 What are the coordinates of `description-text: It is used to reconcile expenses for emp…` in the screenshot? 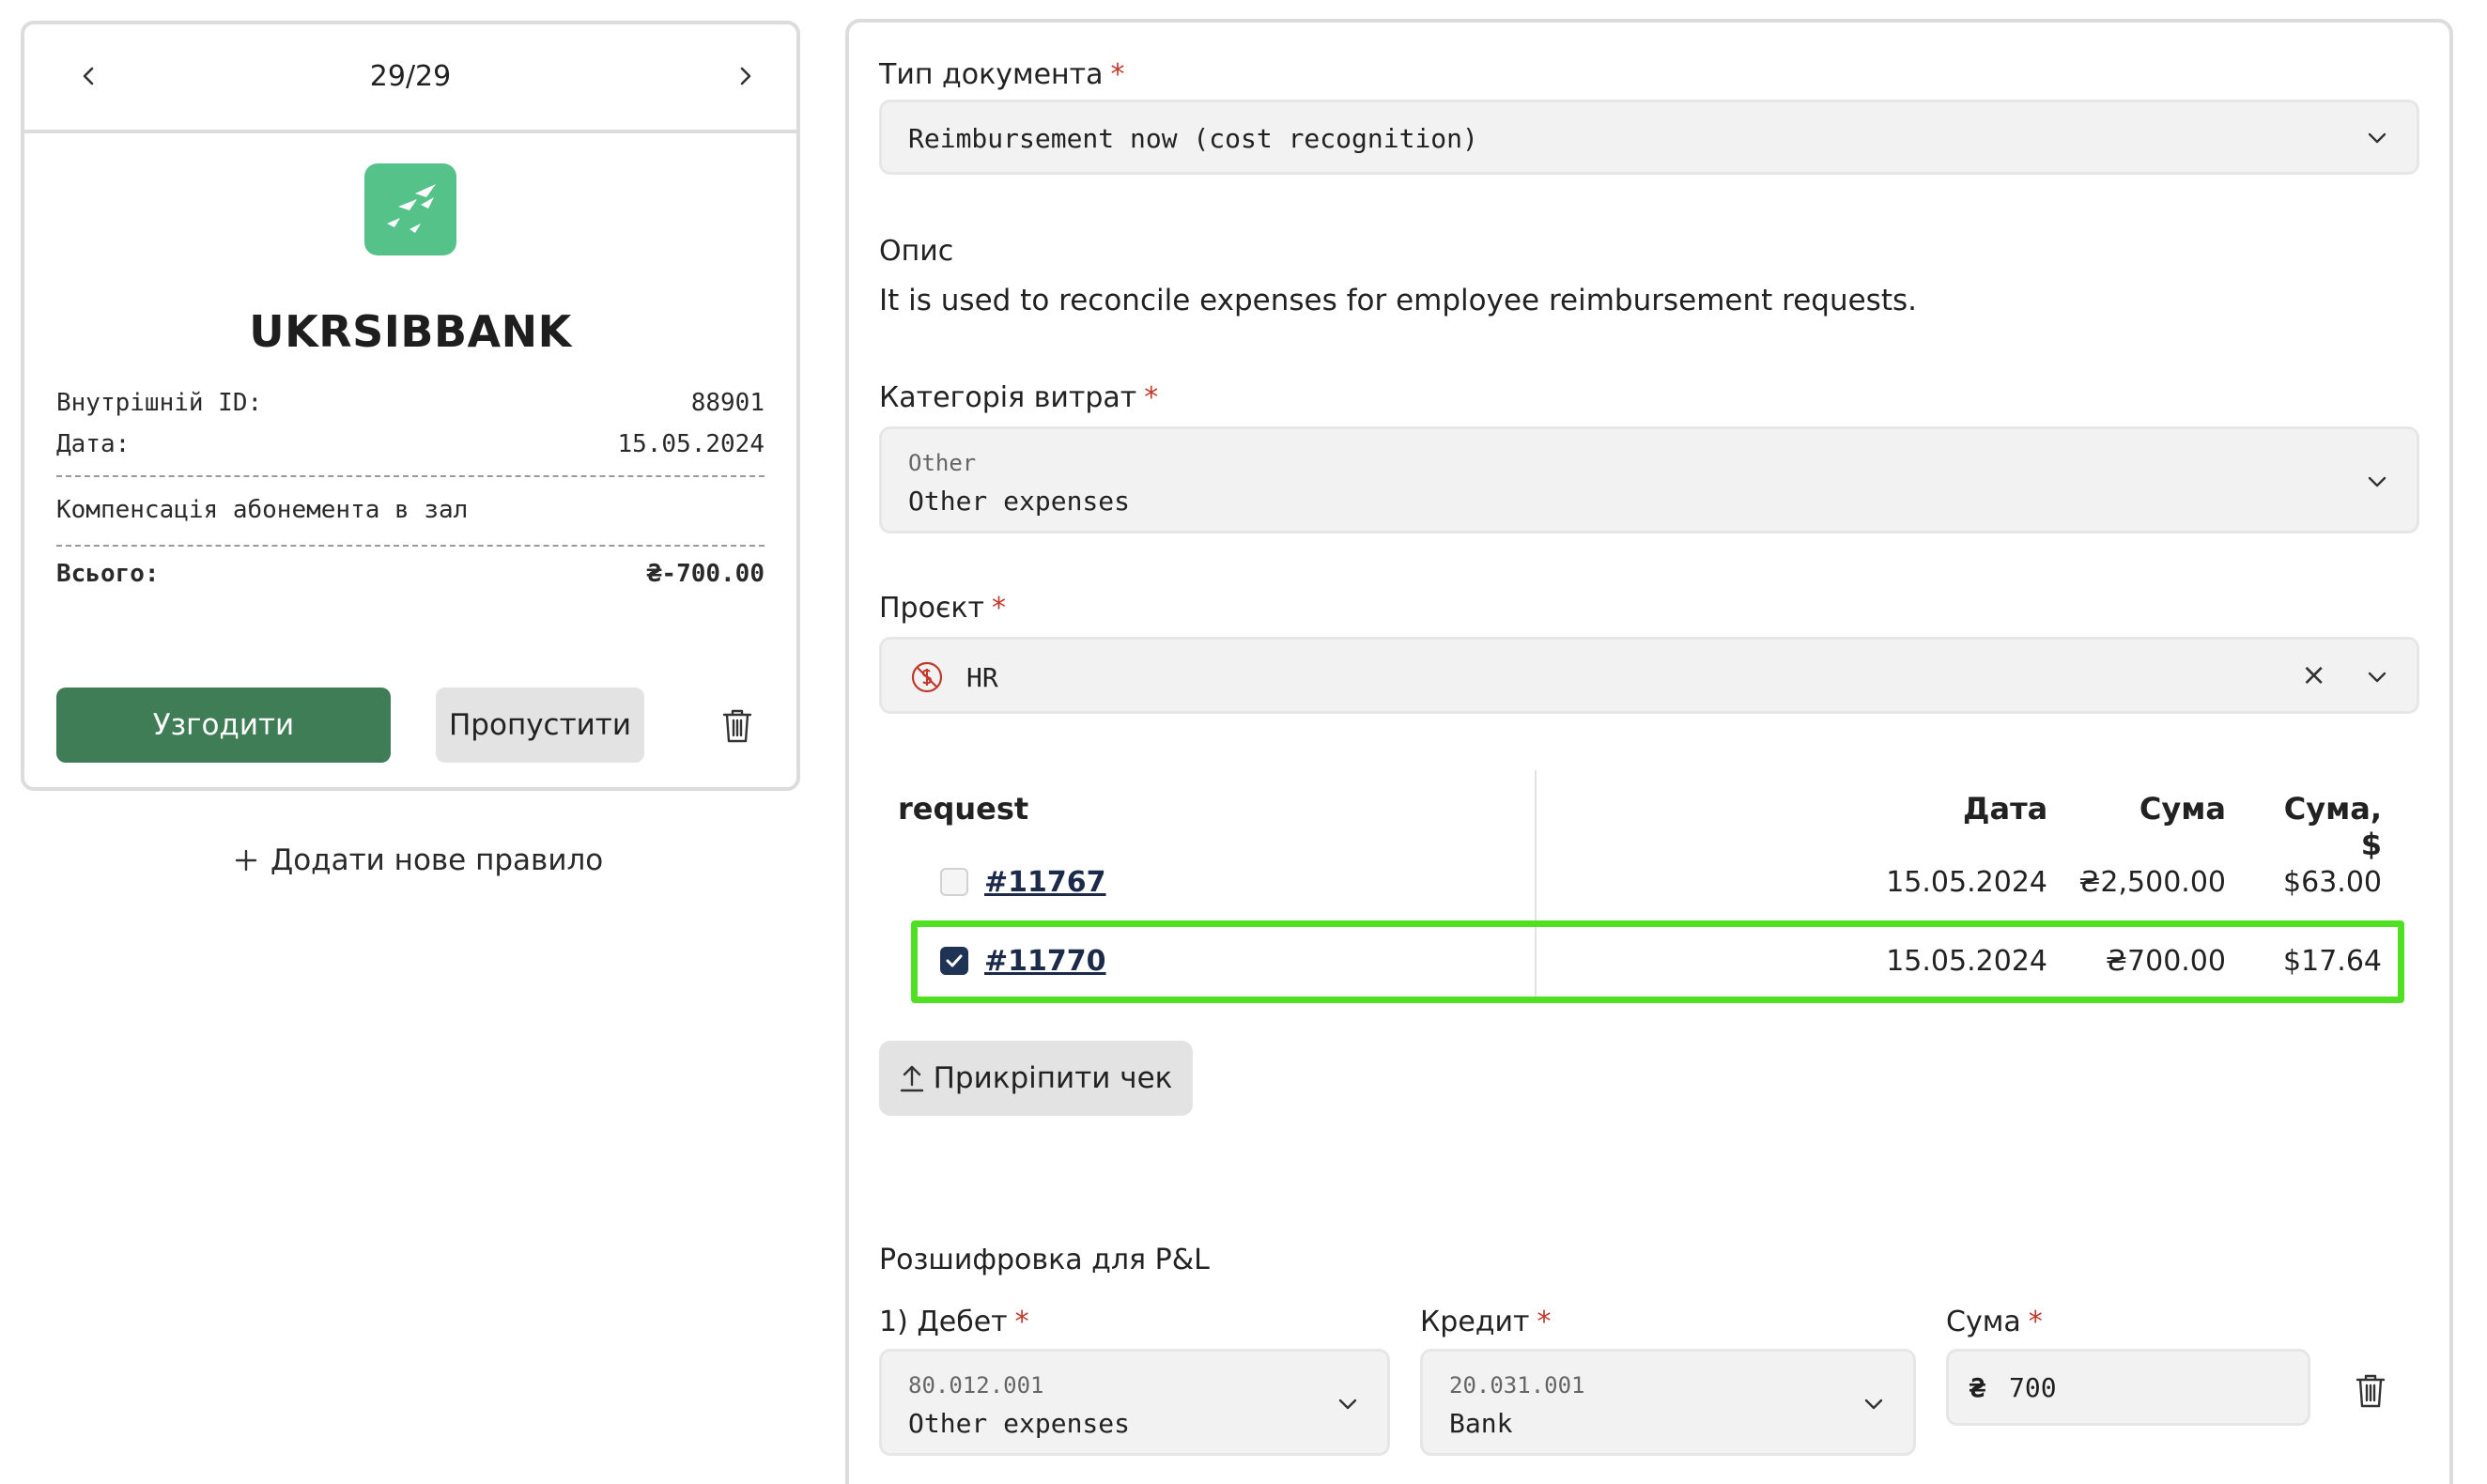 It's located at (1398, 300).